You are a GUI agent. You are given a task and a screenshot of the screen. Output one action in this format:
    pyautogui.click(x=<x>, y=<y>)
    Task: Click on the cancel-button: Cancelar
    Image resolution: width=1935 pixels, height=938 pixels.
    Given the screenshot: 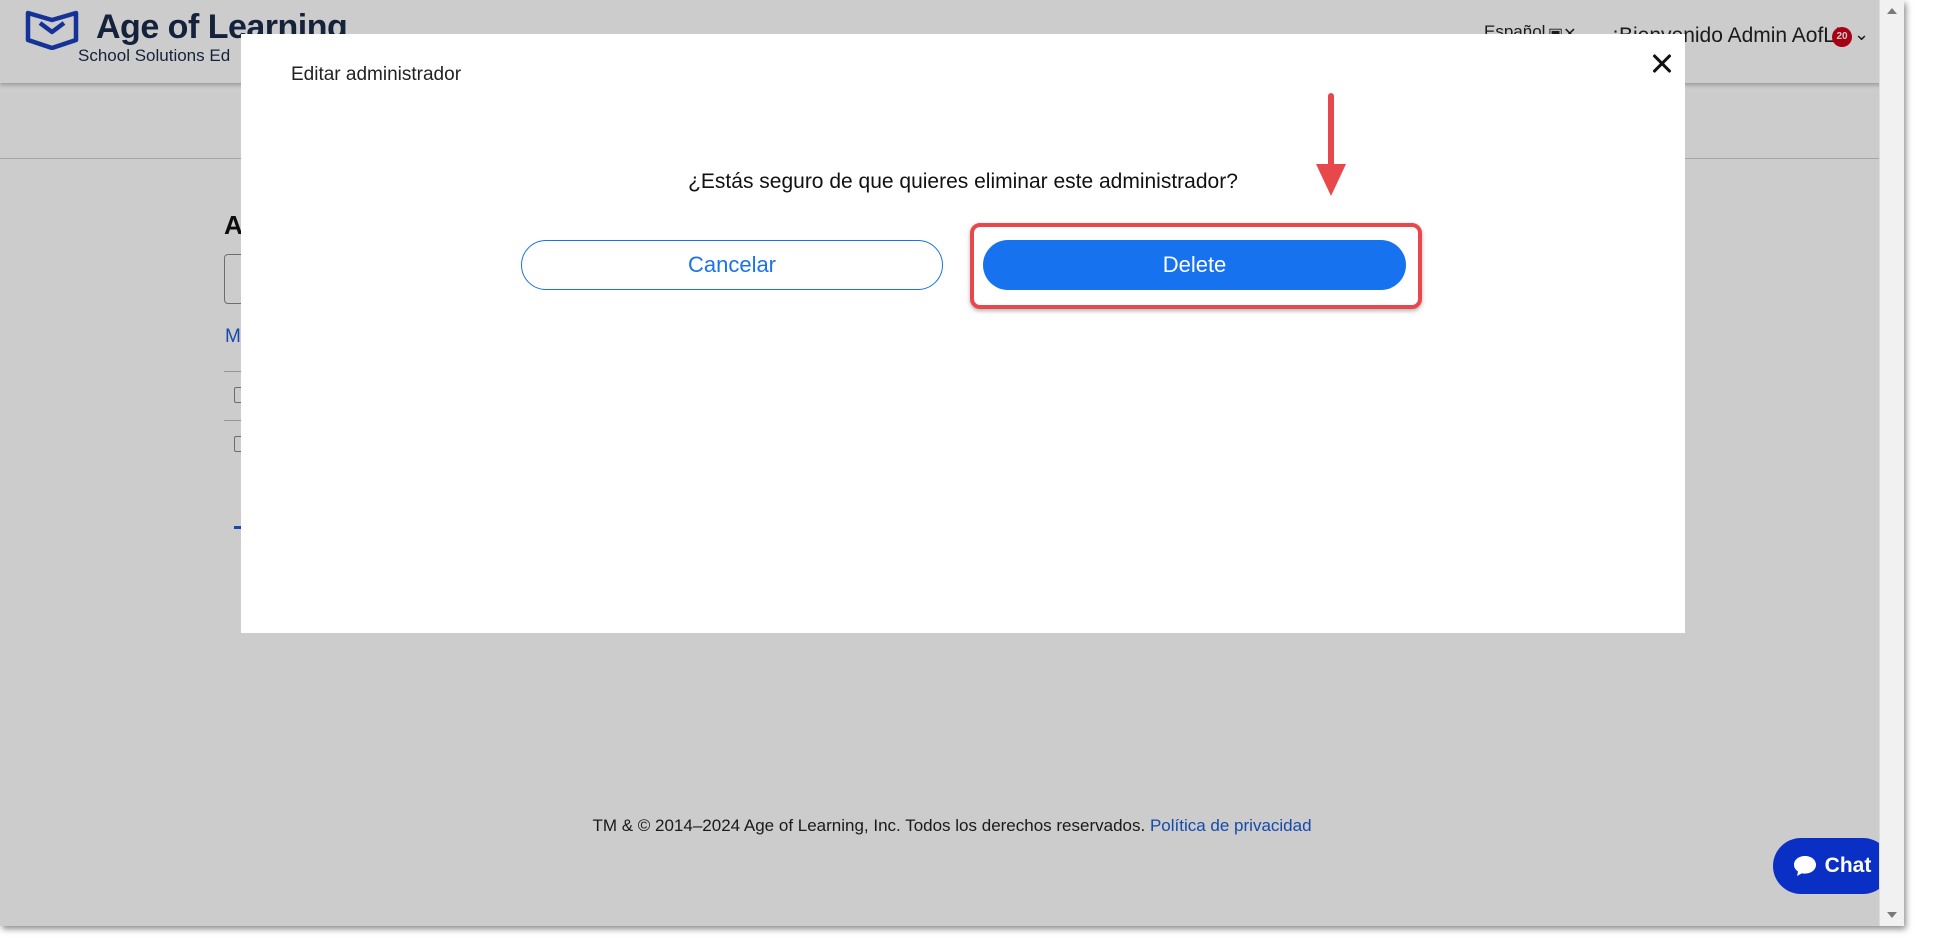 What is the action you would take?
    pyautogui.click(x=732, y=265)
    